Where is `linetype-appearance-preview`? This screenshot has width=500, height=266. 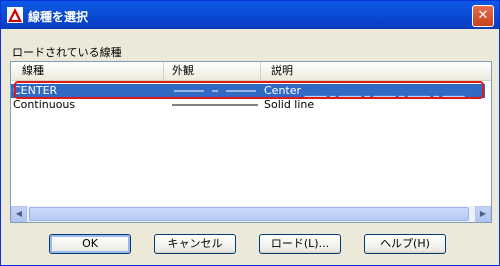
linetype-appearance-preview is located at coordinates (215, 105).